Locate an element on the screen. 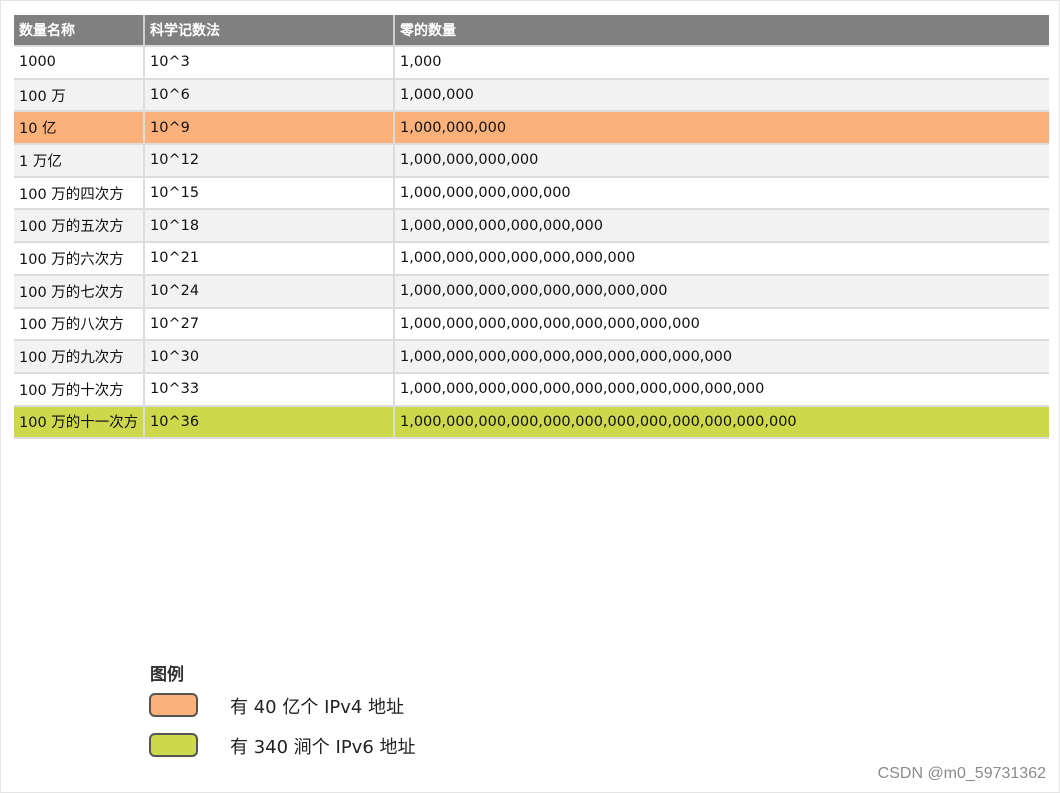 The width and height of the screenshot is (1060, 793). table-row: 100 万 10^6 1,000,000 is located at coordinates (531, 96).